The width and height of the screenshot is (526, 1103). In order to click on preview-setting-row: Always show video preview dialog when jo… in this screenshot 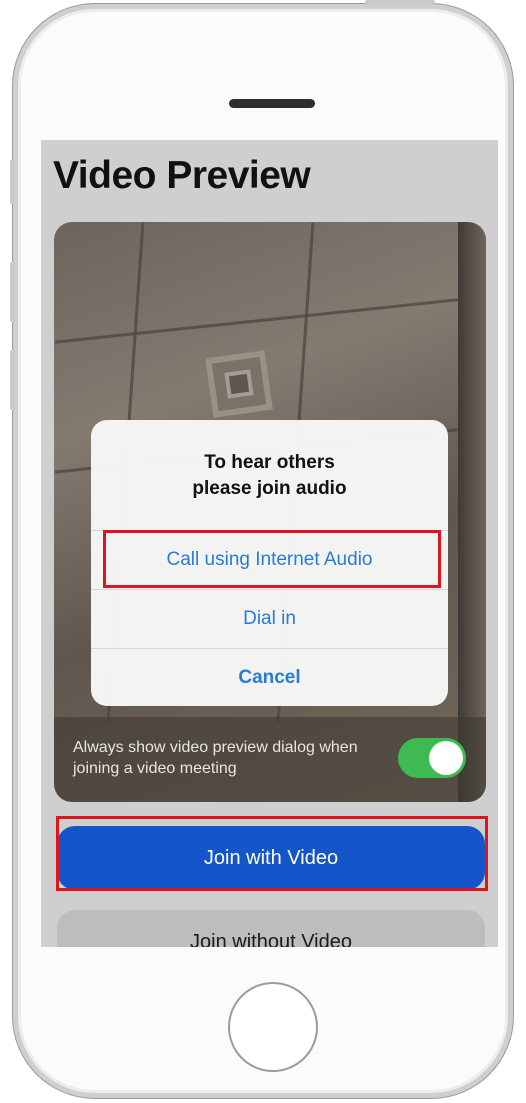, I will do `click(270, 759)`.